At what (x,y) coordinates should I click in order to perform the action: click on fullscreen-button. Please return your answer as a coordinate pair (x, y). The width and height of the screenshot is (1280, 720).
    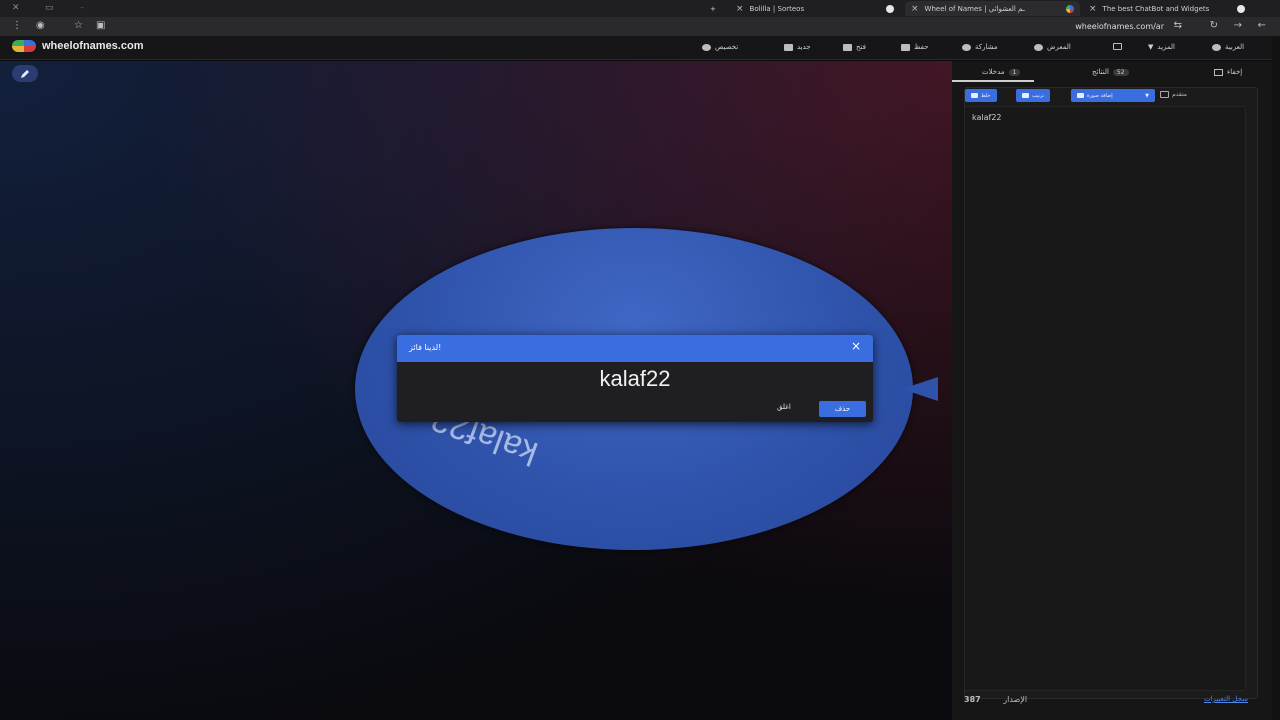
    Looking at the image, I should click on (1117, 46).